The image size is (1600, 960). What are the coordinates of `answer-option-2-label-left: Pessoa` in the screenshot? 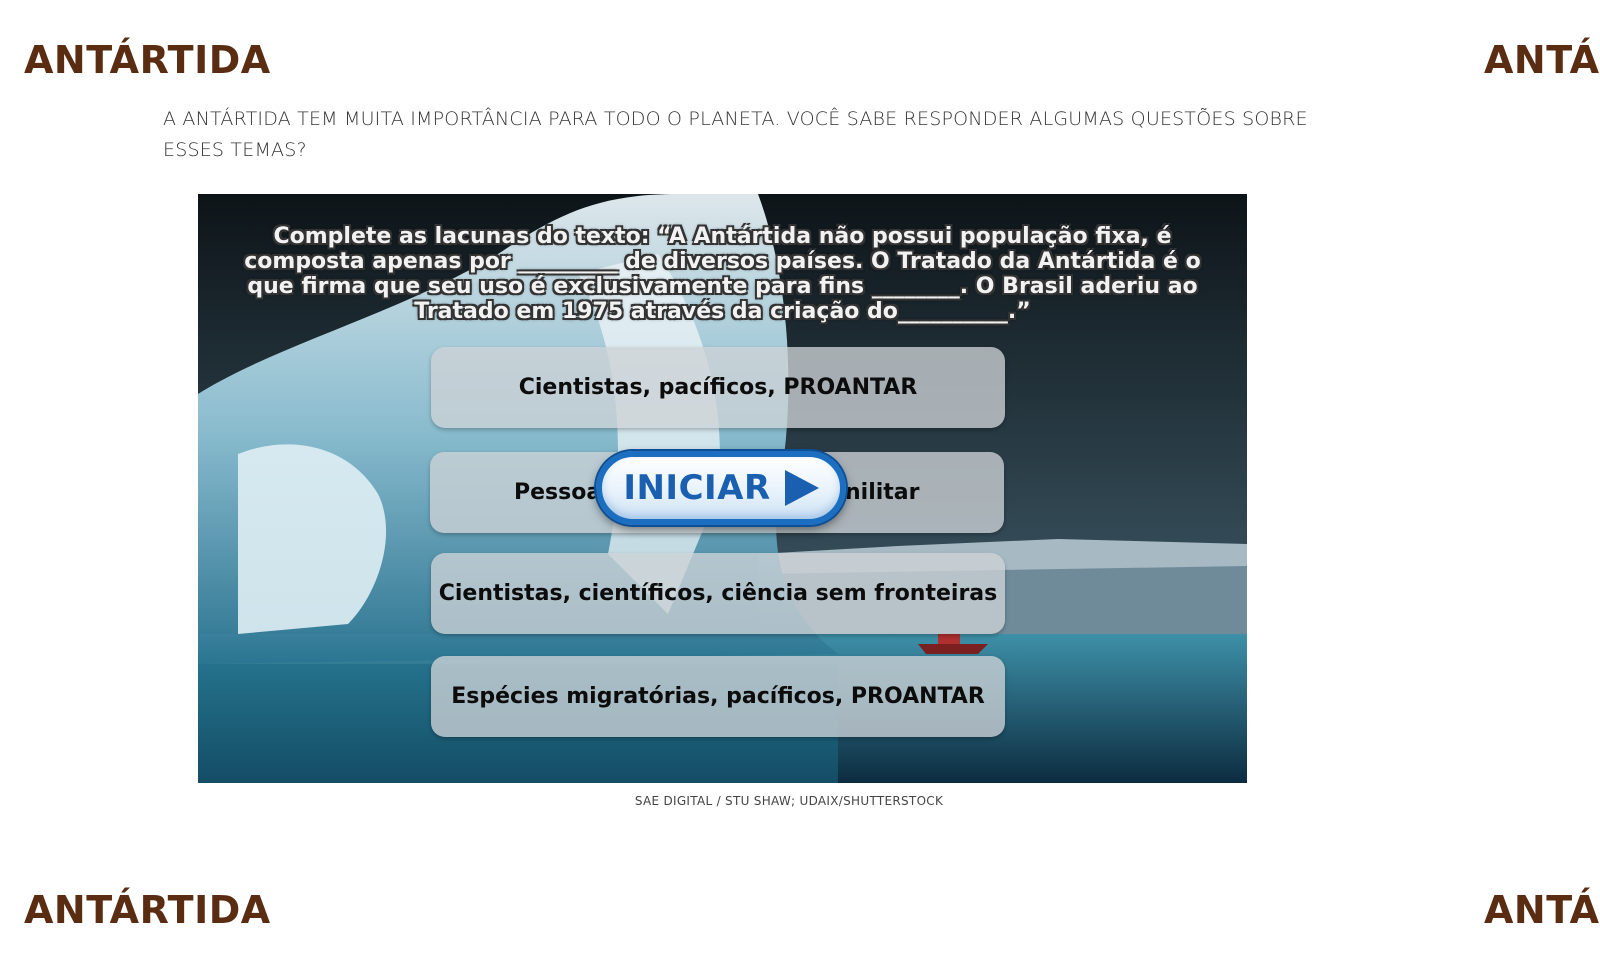 It's located at (558, 492).